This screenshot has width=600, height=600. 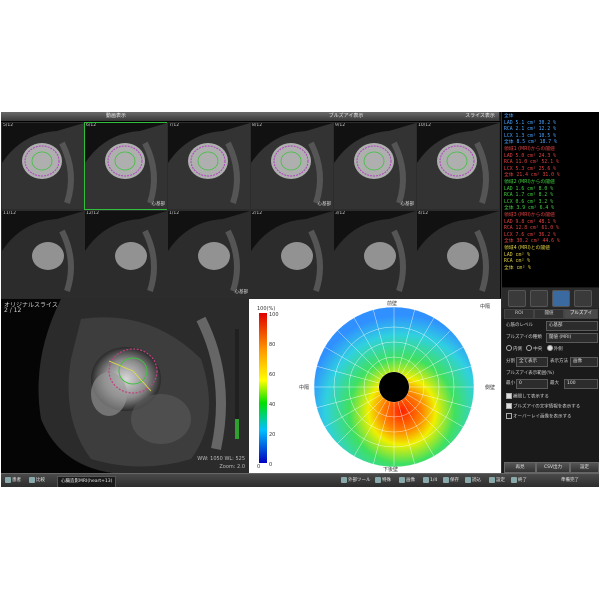 What do you see at coordinates (174, 125) in the screenshot?
I see `slice-number: 7/12` at bounding box center [174, 125].